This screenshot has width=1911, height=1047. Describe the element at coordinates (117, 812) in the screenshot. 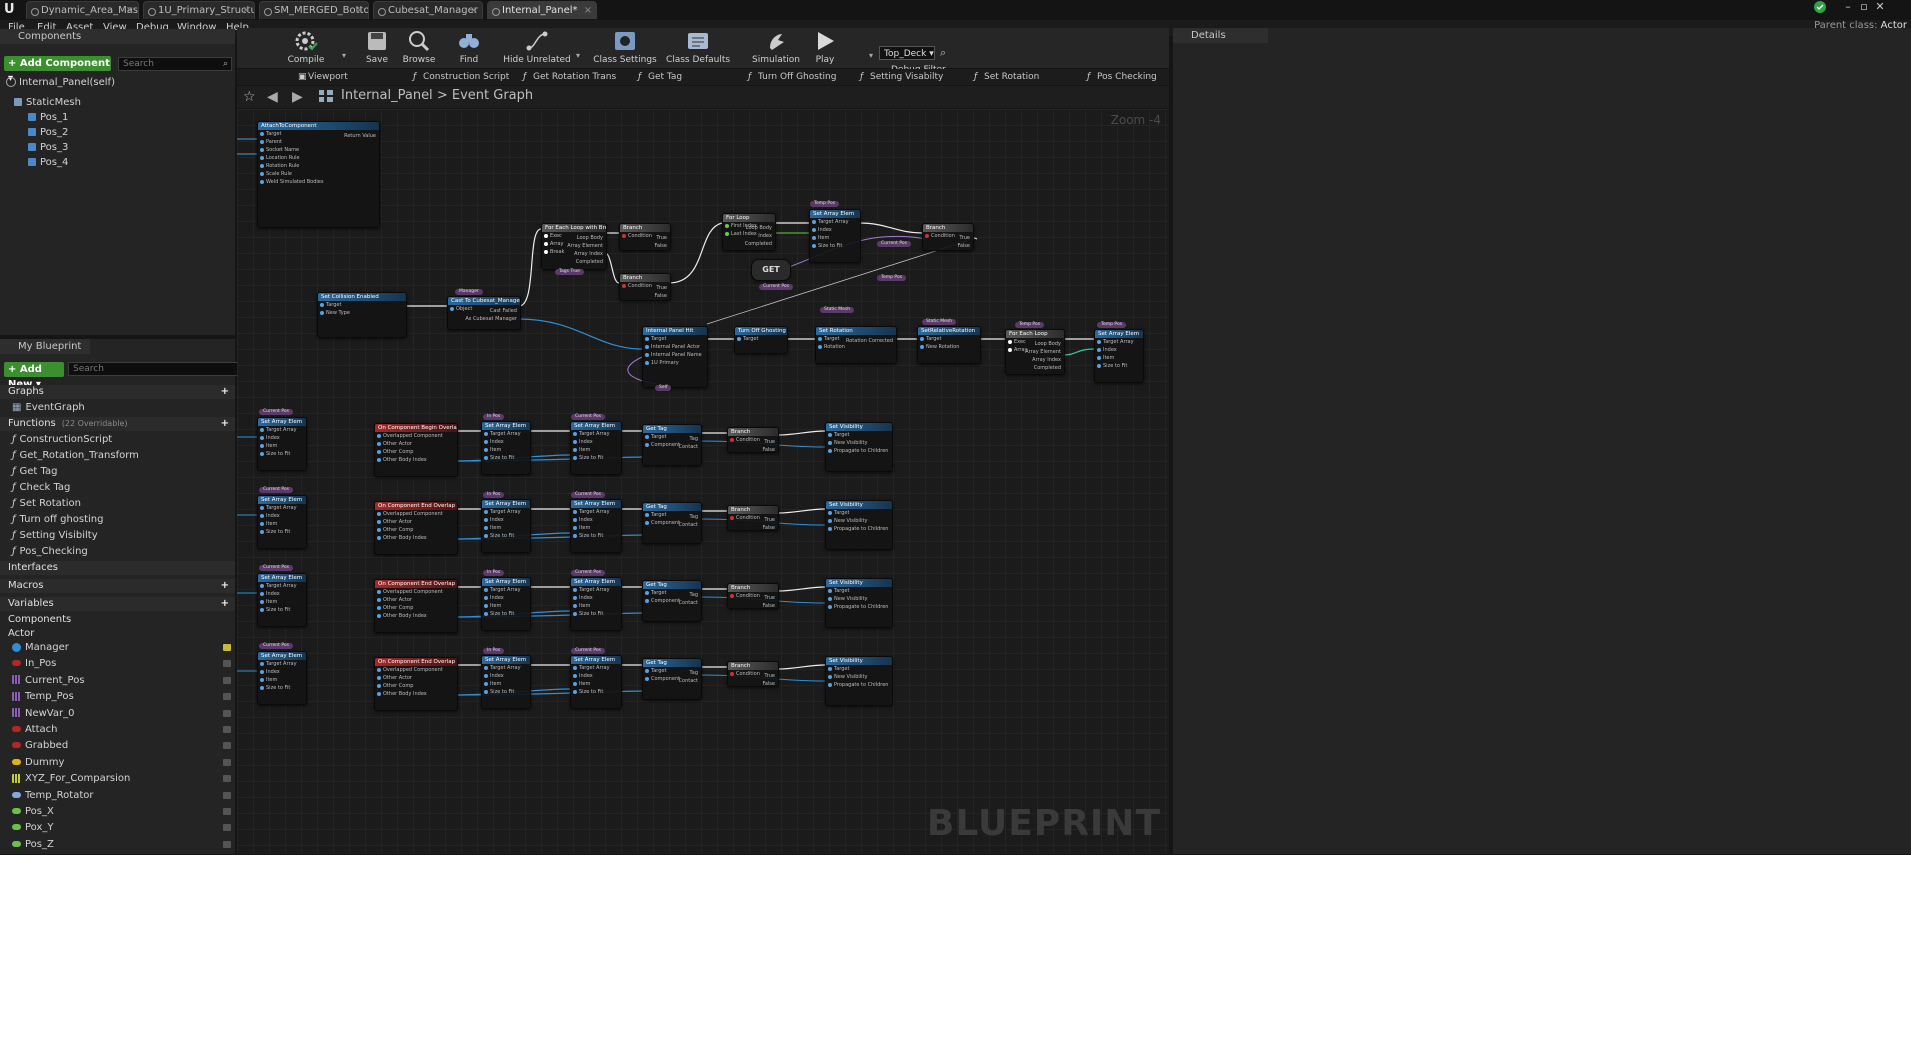

I see `variable-item: Pos_X` at that location.